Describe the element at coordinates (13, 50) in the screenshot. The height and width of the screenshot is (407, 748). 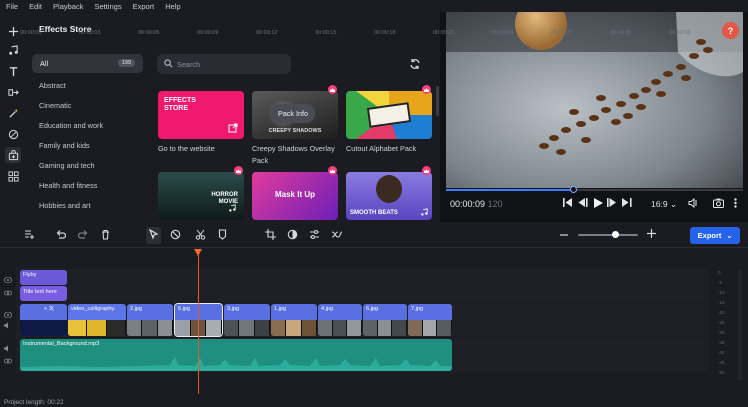
I see `music-icon` at that location.